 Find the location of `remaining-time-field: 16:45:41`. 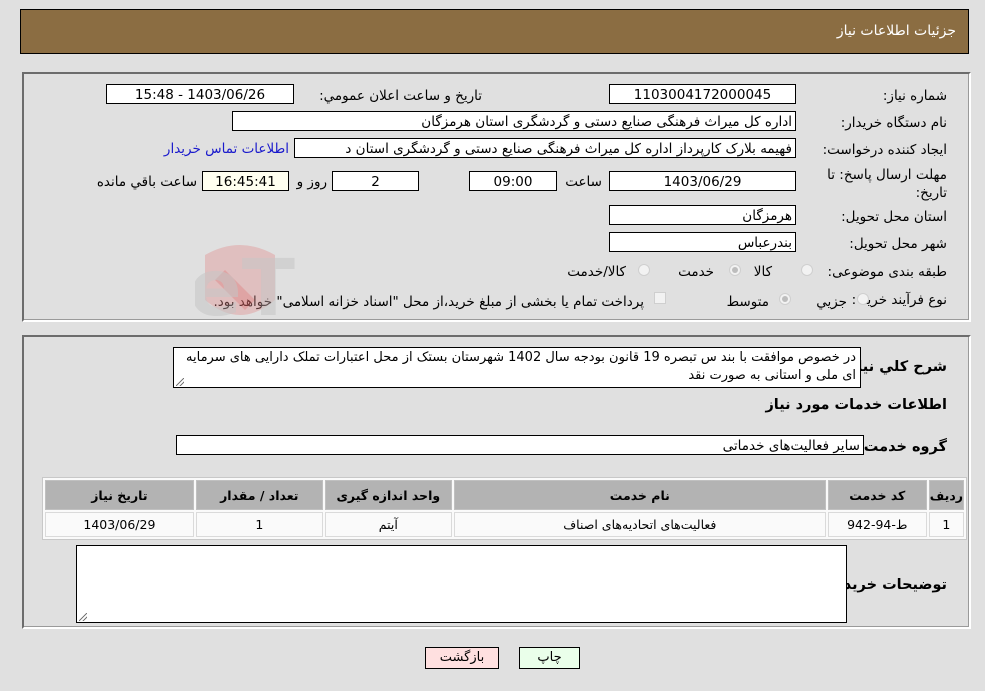

remaining-time-field: 16:45:41 is located at coordinates (245, 181).